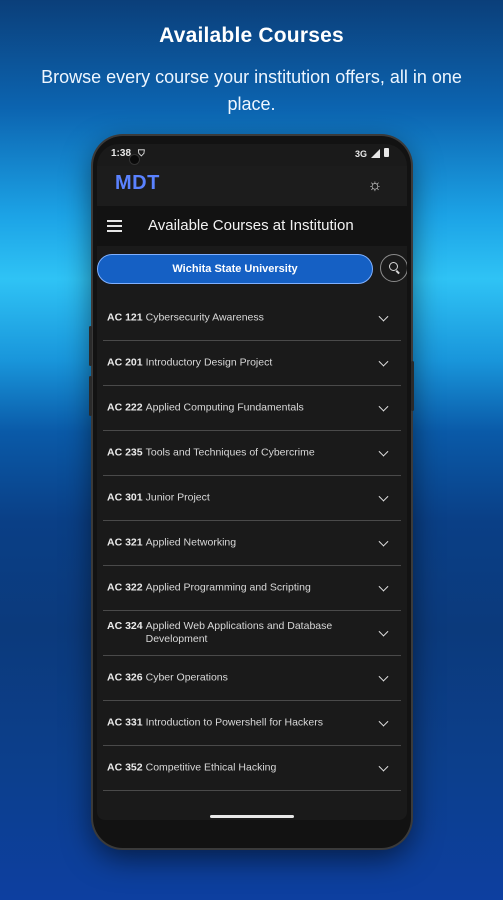 The image size is (503, 900). I want to click on course-label: AC 235 Tools and Techniques of Cybercrime, so click(232, 453).